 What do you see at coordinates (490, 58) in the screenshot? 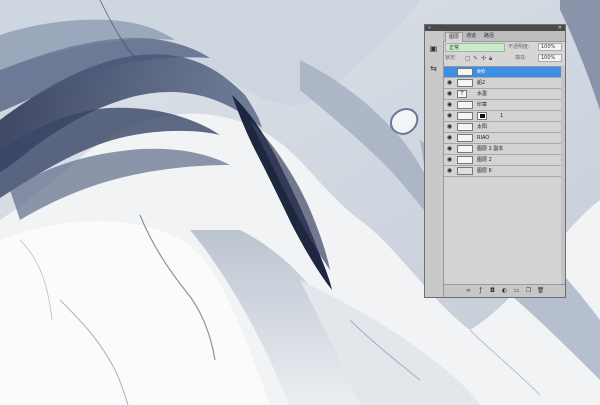
I see `lock-all-icon: 🔒︎` at bounding box center [490, 58].